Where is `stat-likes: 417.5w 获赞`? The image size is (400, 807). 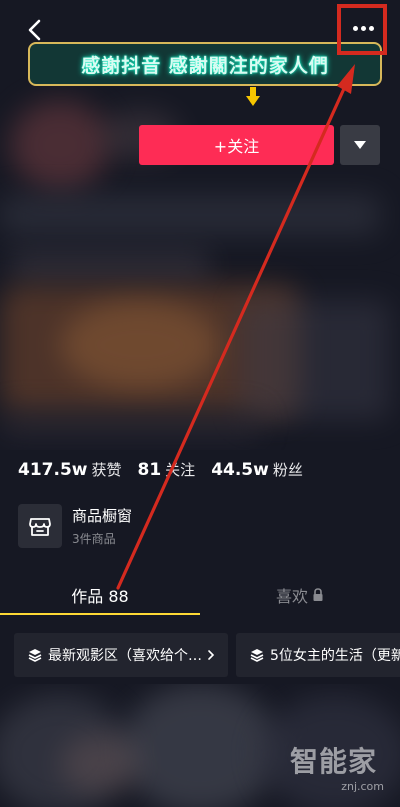
stat-likes: 417.5w 获赞 is located at coordinates (70, 469).